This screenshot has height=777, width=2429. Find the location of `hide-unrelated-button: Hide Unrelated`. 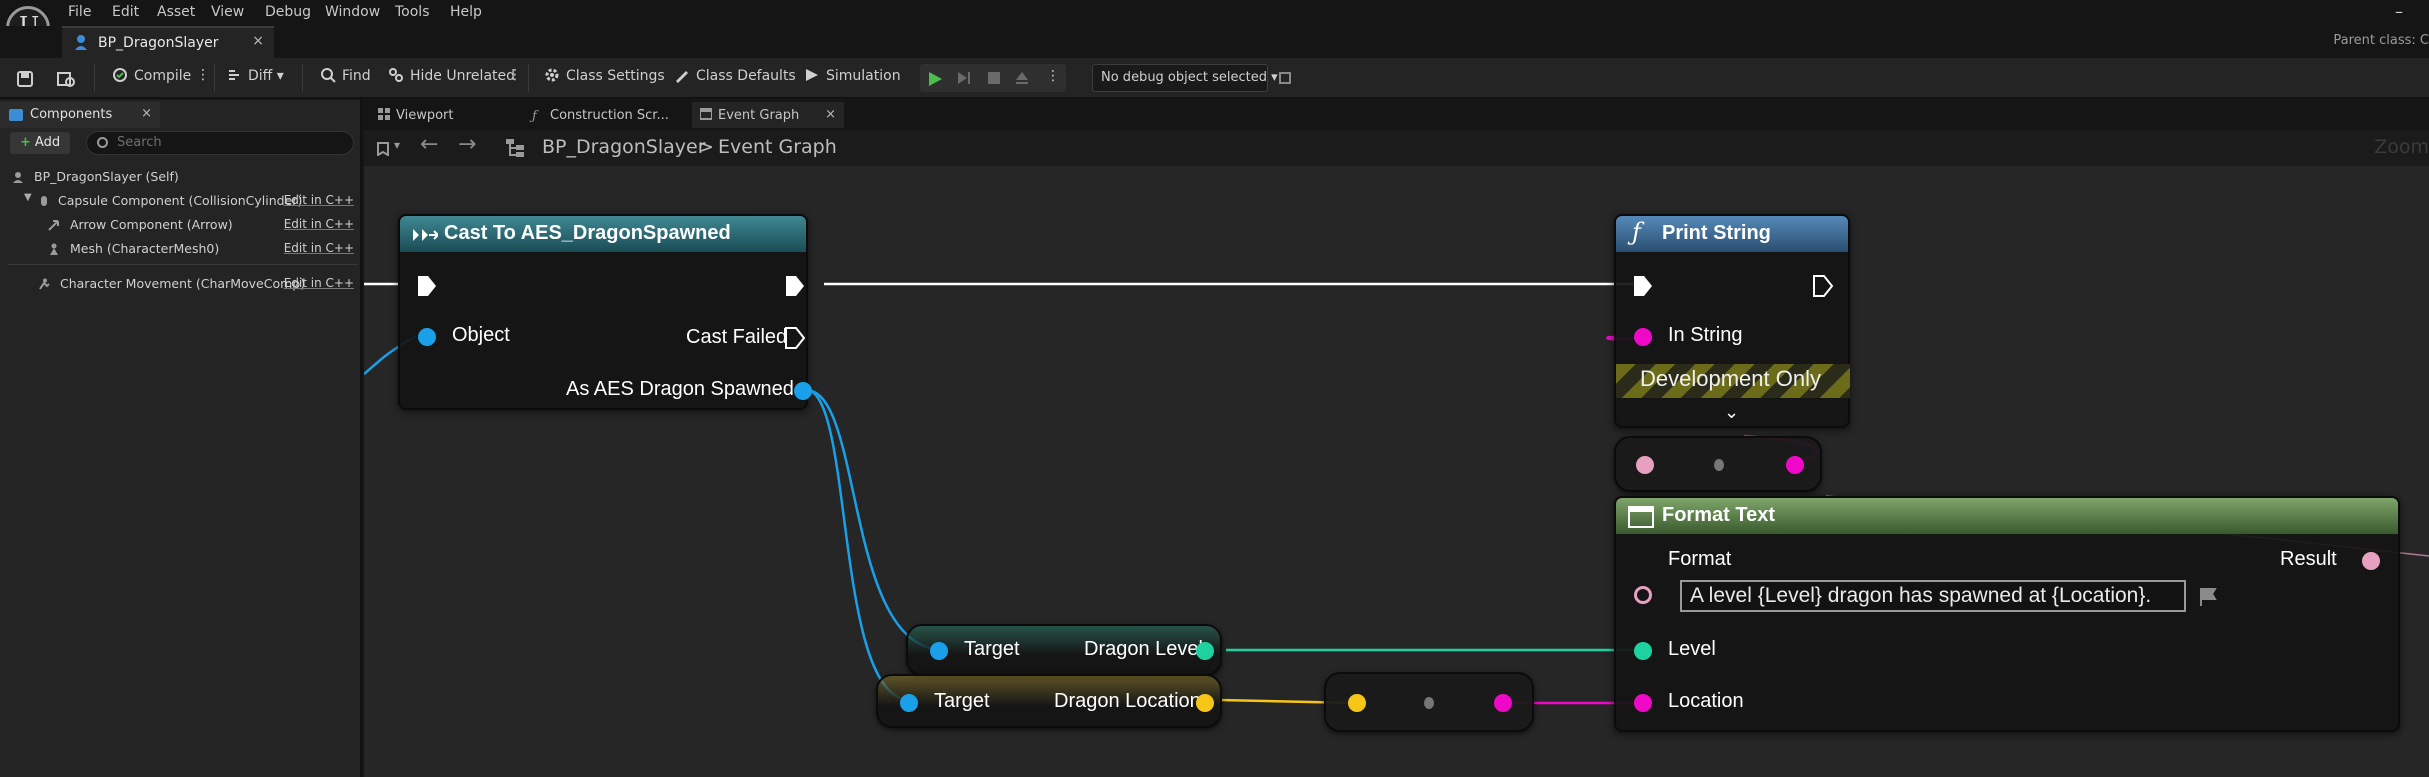

hide-unrelated-button: Hide Unrelated is located at coordinates (451, 78).